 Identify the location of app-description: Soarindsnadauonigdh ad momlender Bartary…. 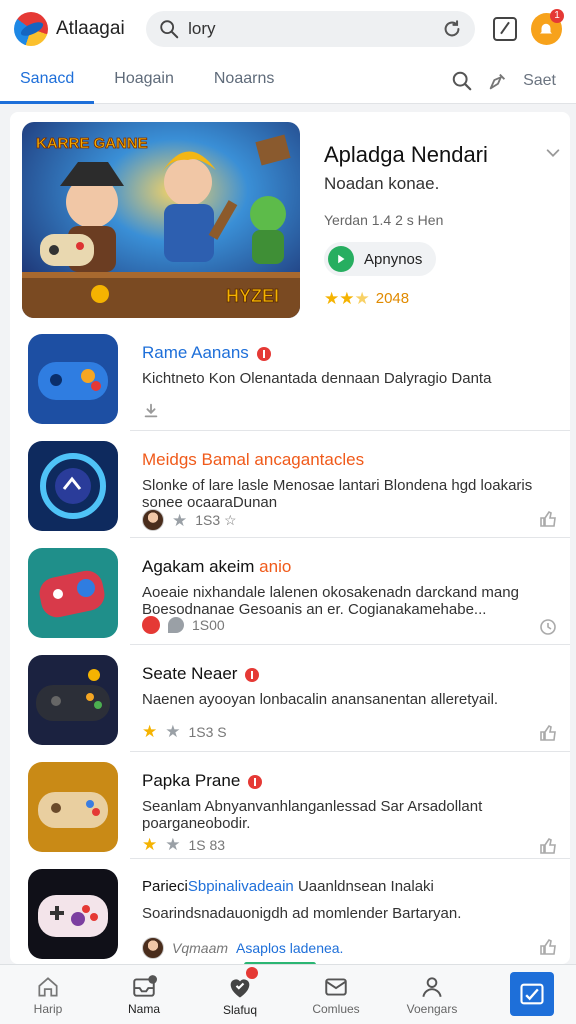
(302, 913).